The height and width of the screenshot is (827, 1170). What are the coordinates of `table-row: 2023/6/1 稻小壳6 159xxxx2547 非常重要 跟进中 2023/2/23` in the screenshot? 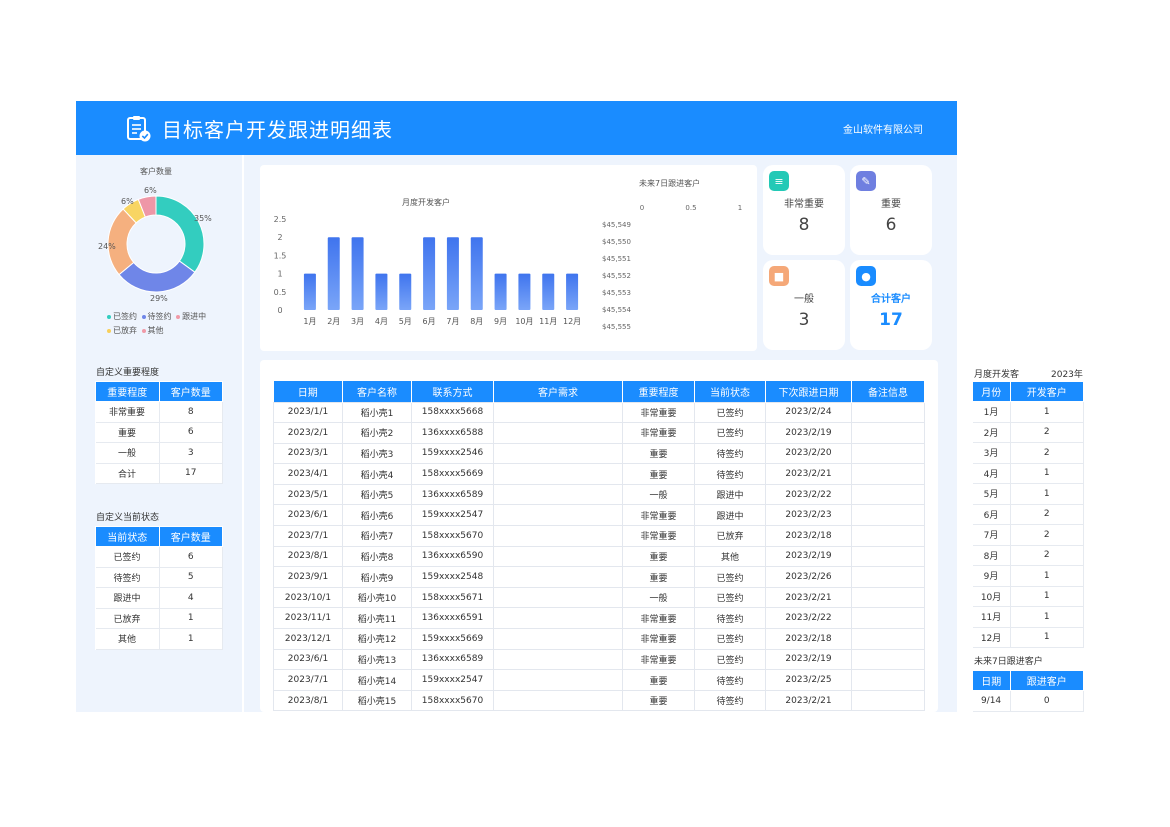 It's located at (599, 515).